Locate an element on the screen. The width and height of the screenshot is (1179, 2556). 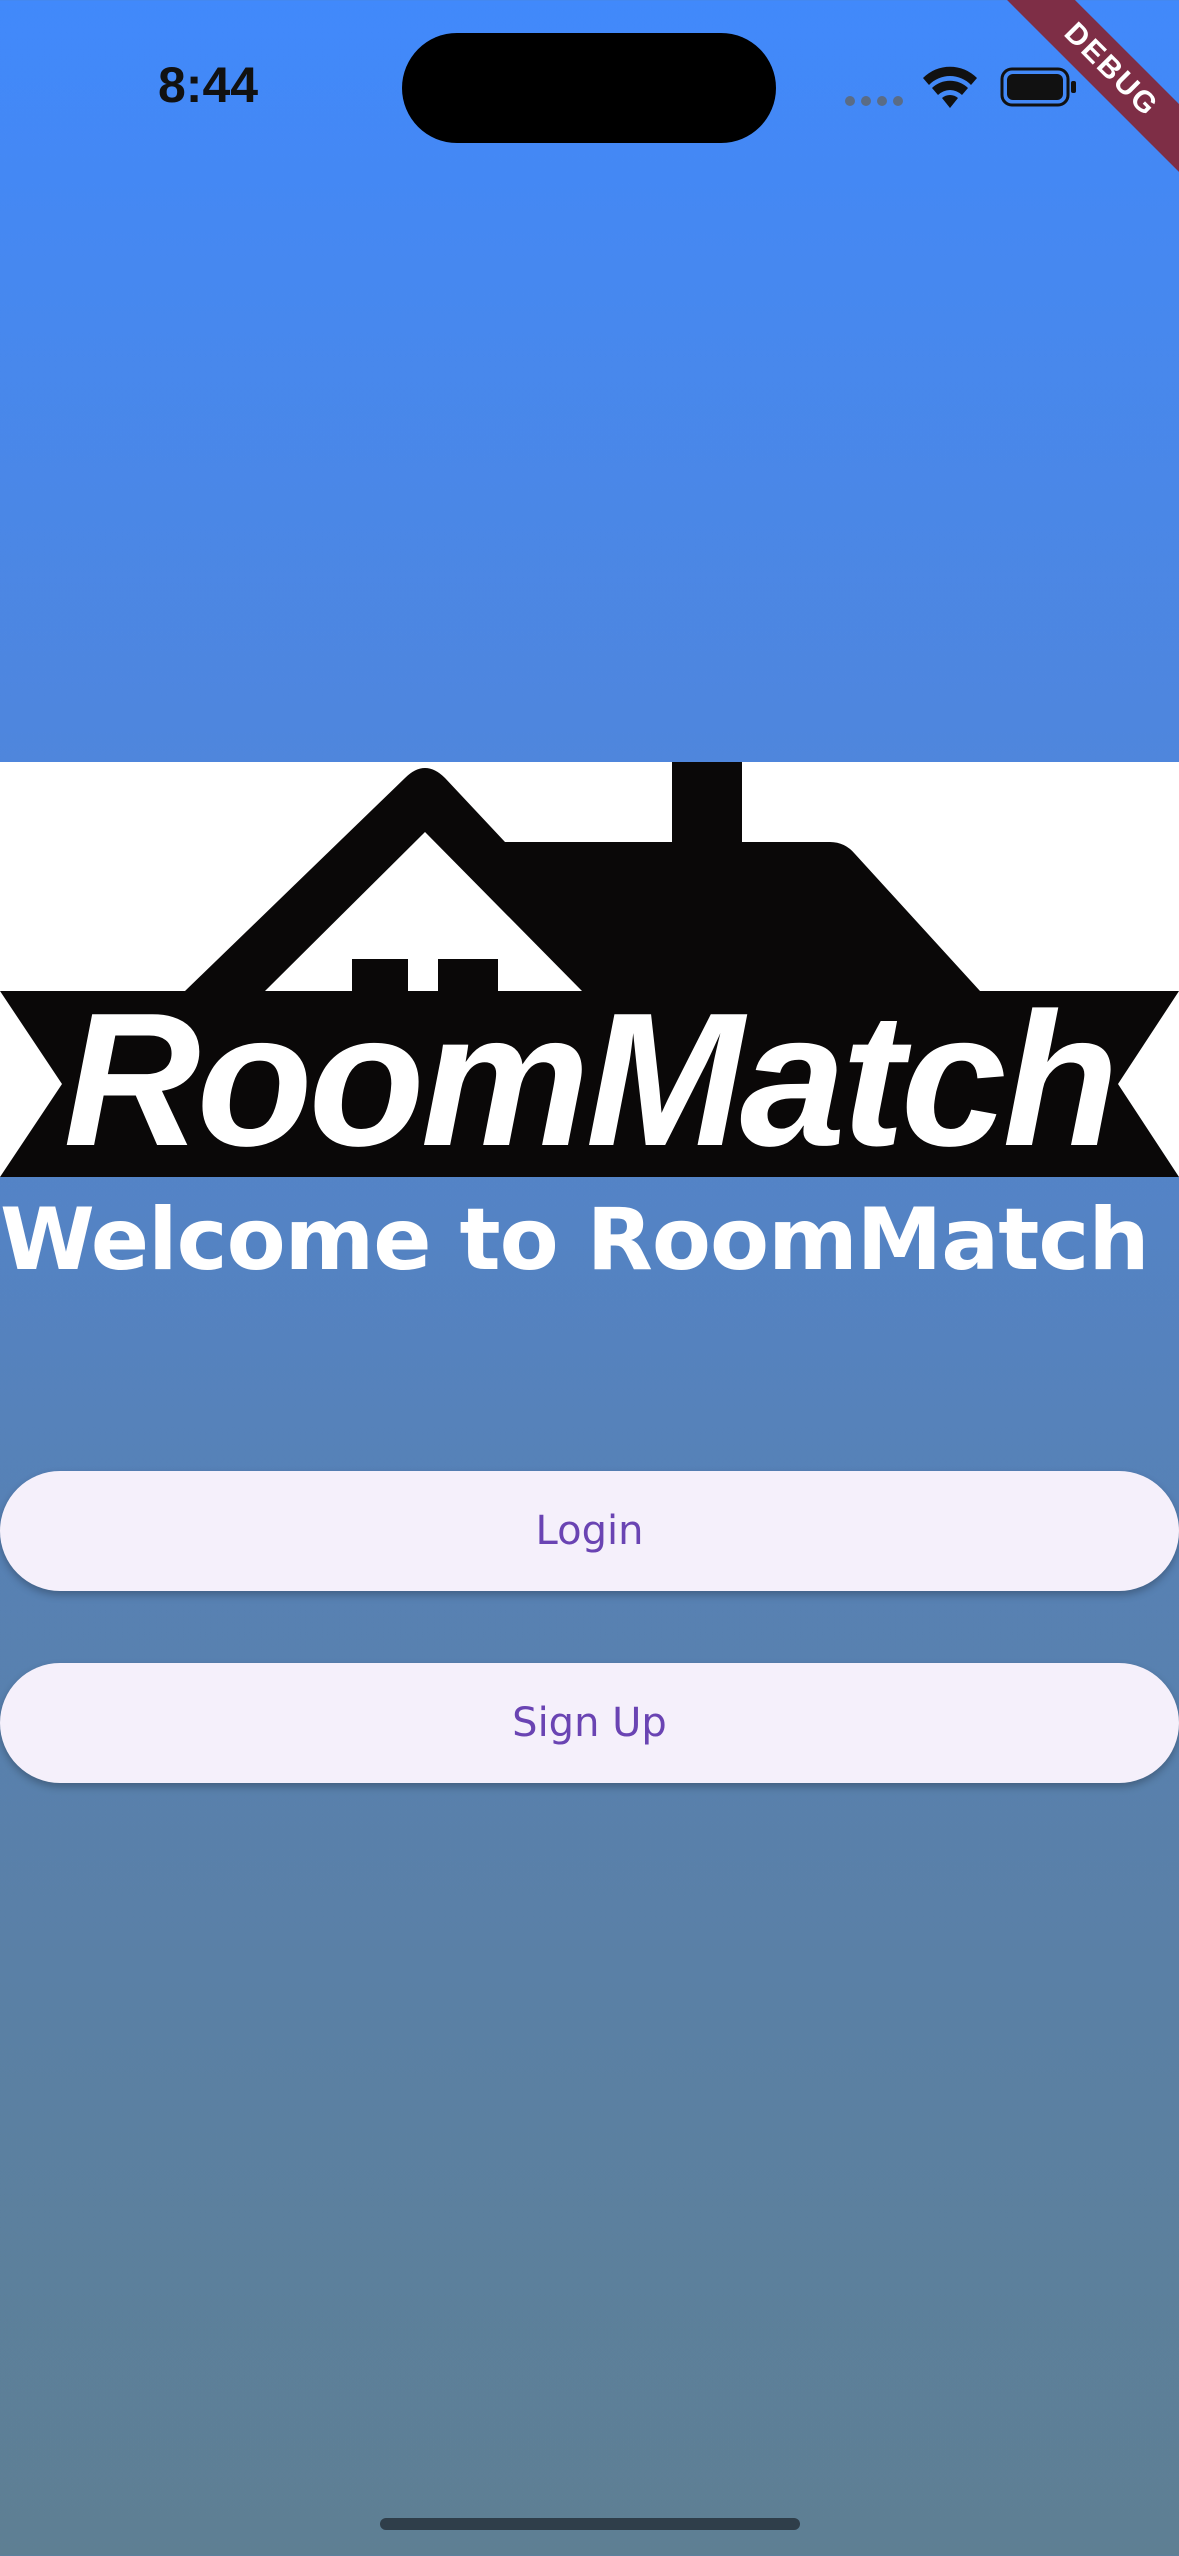
welcome-title: Welcome to RoomMatch is located at coordinates (575, 1240).